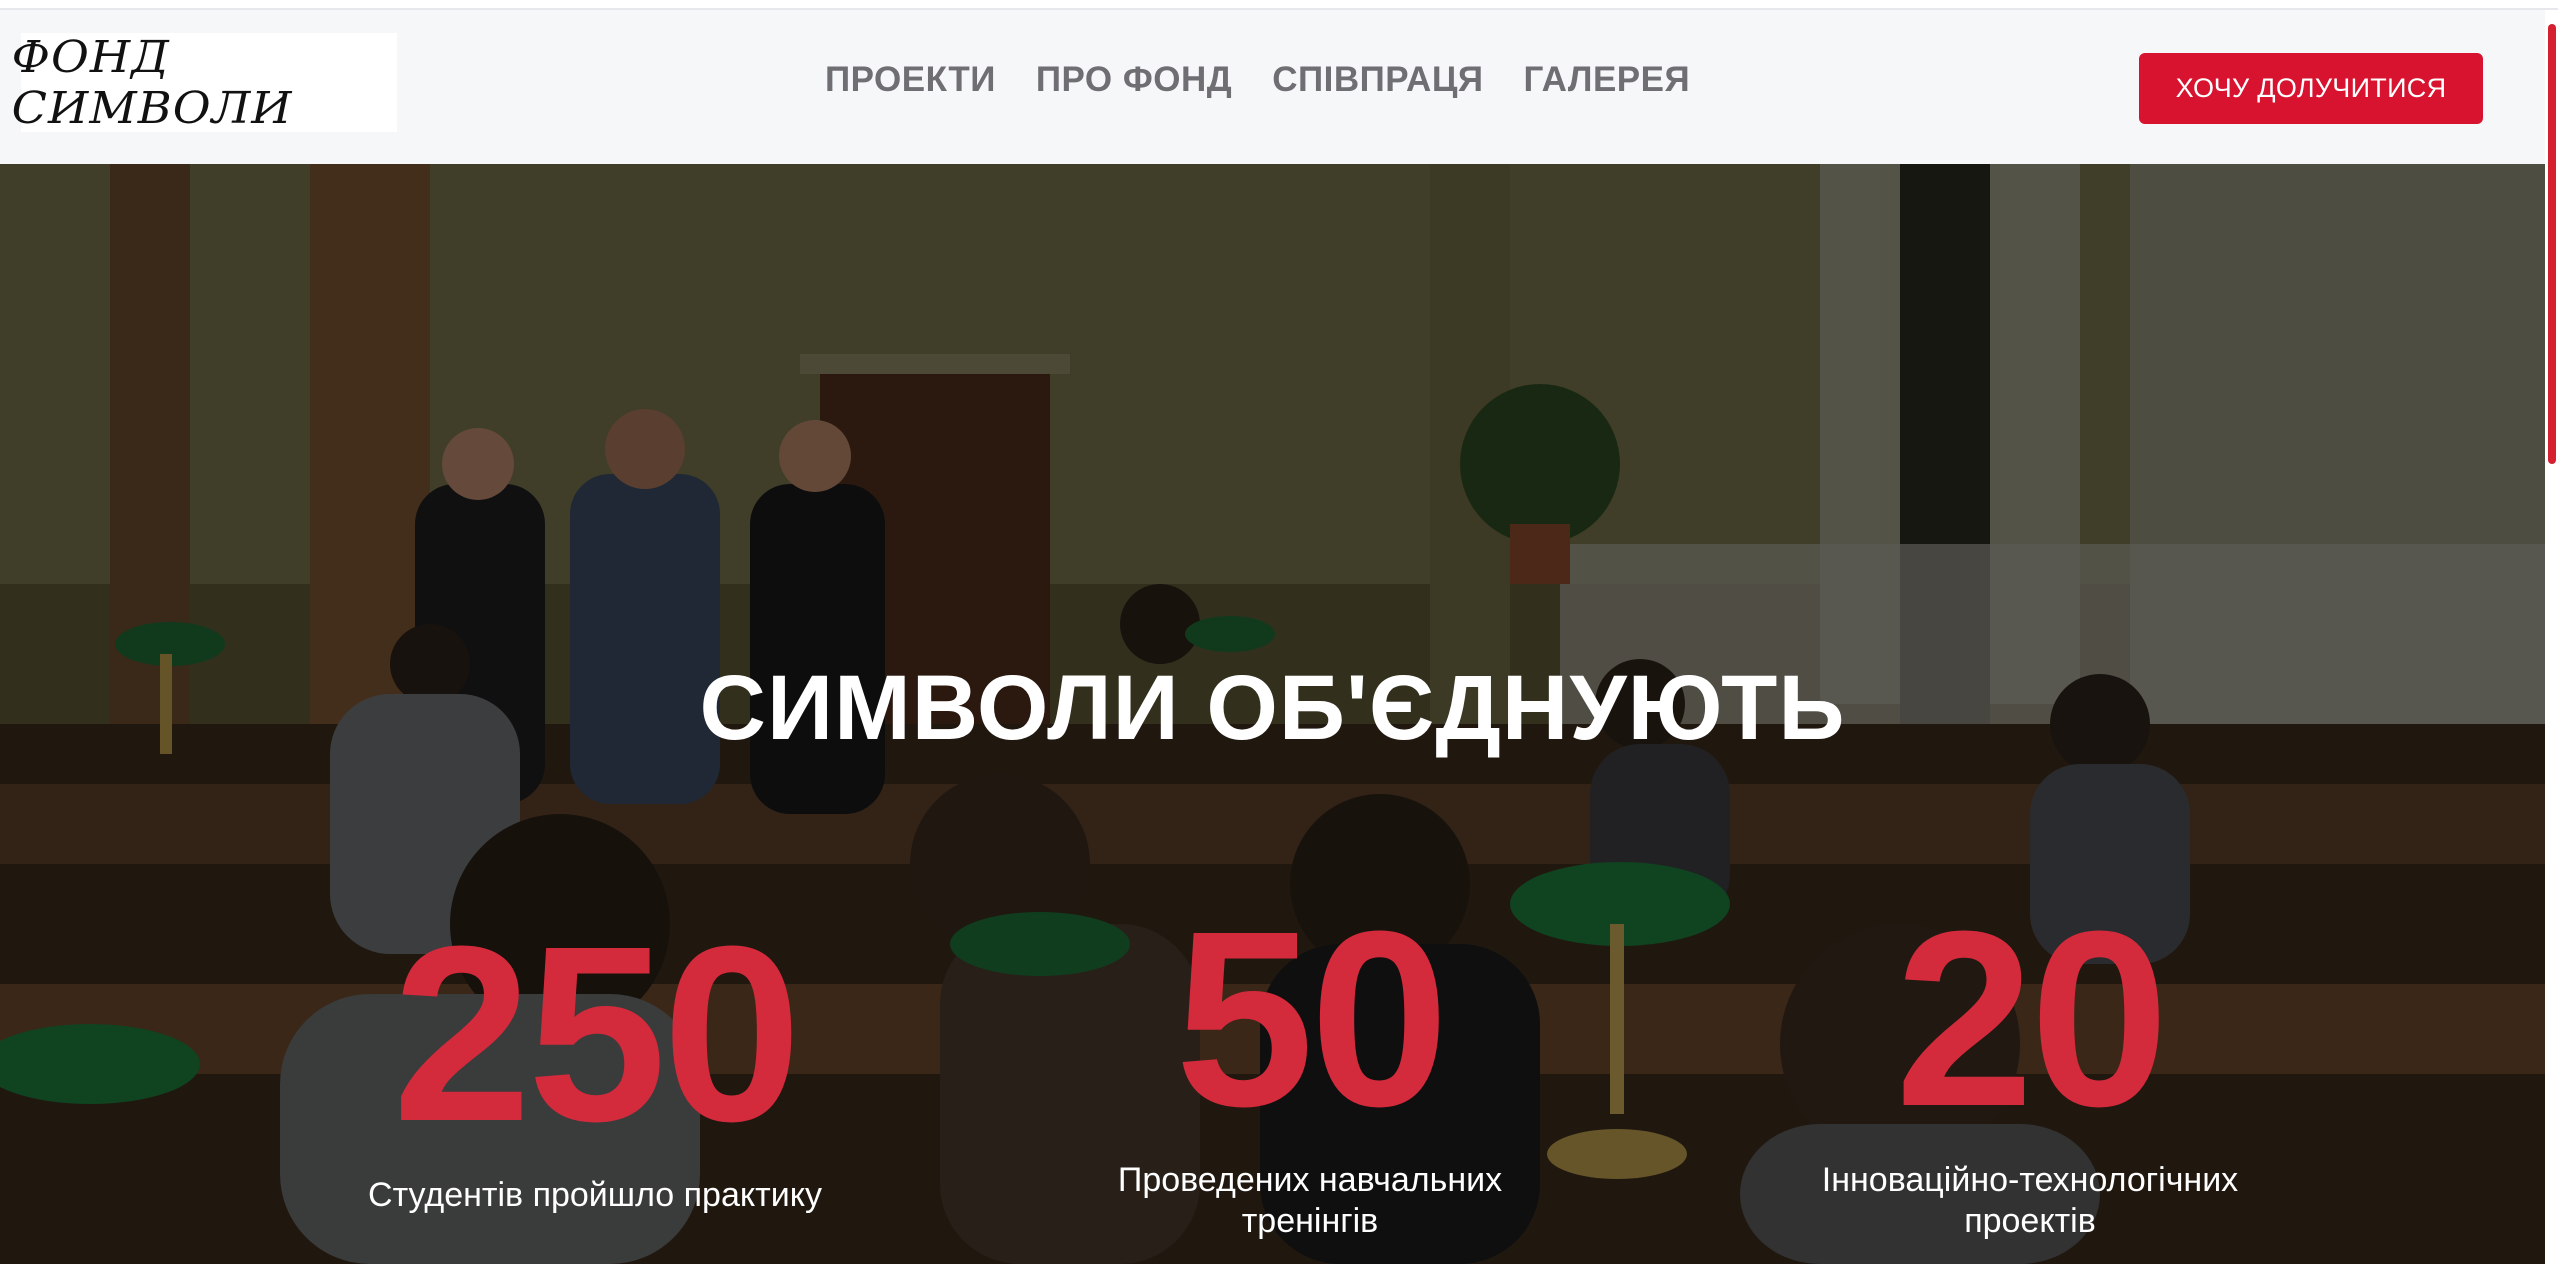  I want to click on nav-item-projects: ПРОЕКТИ, so click(910, 80).